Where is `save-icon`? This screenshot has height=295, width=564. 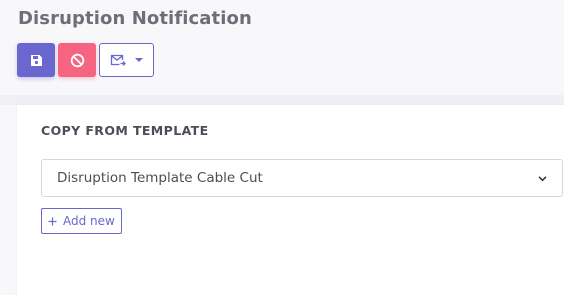
save-icon is located at coordinates (36, 60).